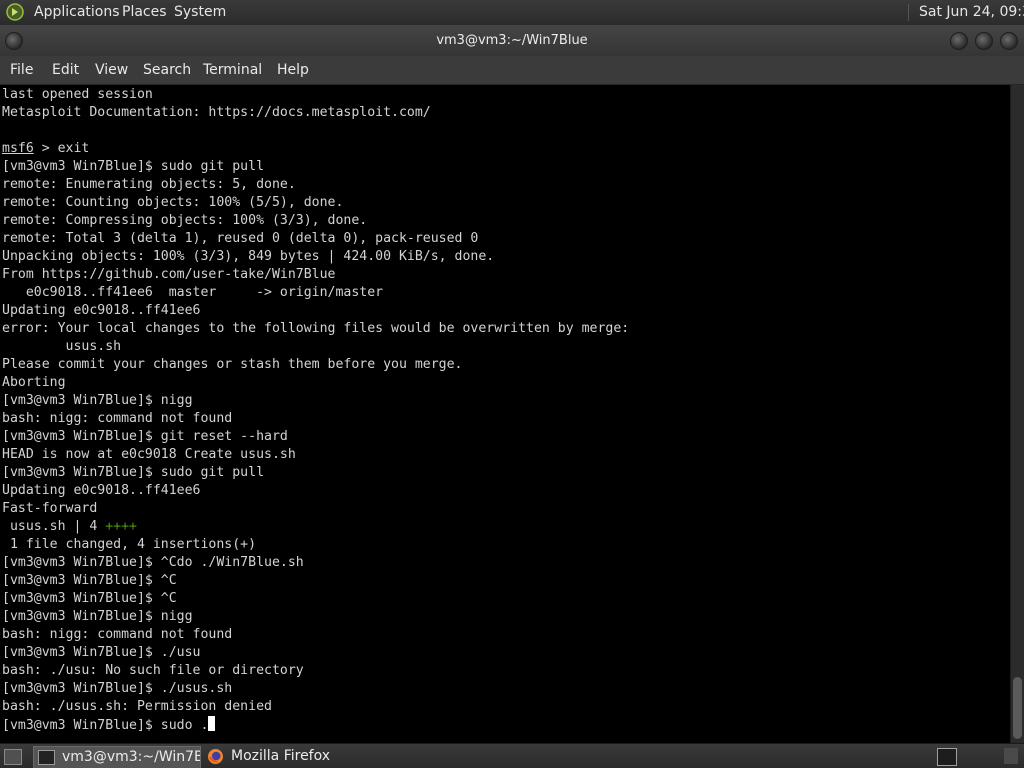  Describe the element at coordinates (77, 12) in the screenshot. I see `applications-menu: Applications` at that location.